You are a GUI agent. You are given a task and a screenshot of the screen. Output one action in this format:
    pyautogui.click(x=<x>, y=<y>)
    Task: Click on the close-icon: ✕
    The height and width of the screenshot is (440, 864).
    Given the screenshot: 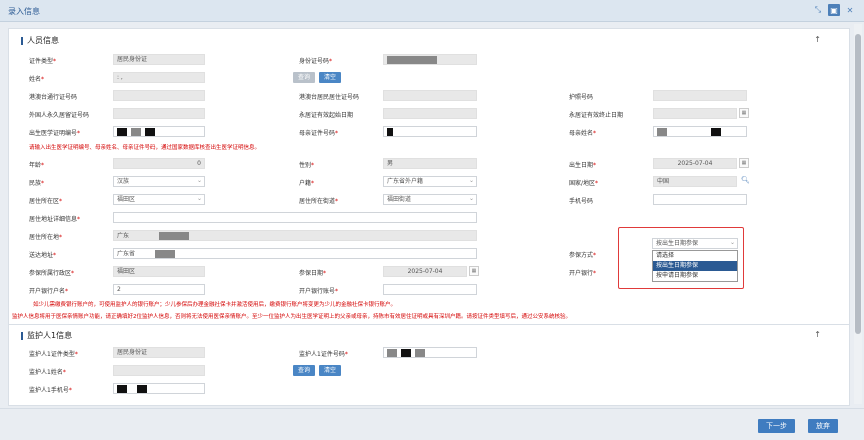 What is the action you would take?
    pyautogui.click(x=850, y=10)
    